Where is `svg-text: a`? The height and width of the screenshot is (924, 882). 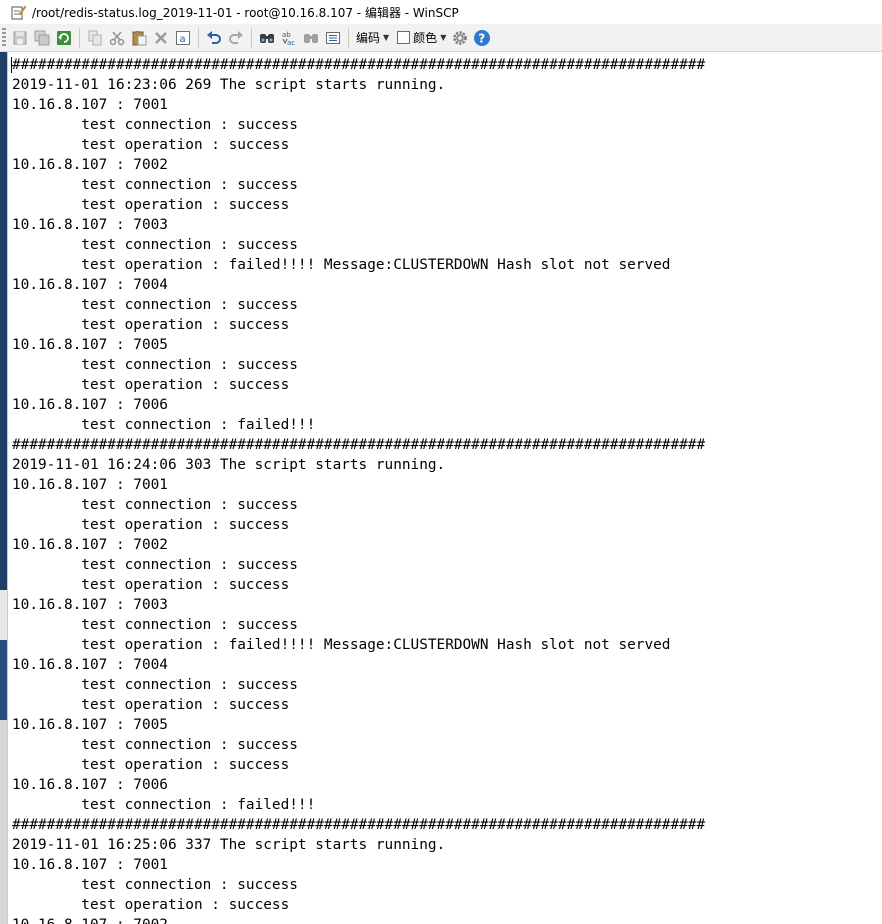 svg-text: a is located at coordinates (183, 39).